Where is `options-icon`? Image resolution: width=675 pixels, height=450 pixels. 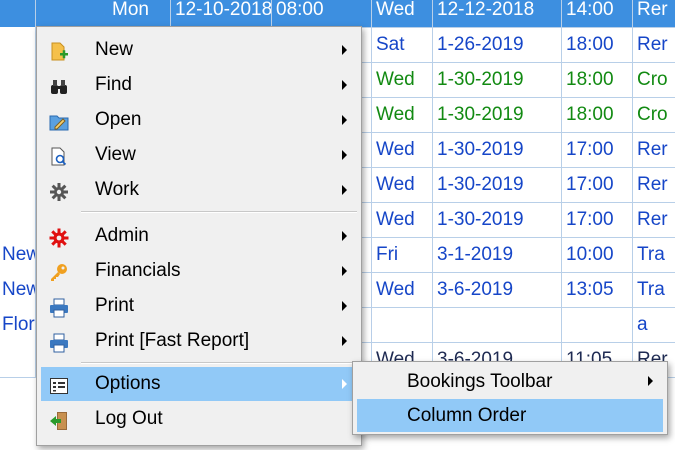 options-icon is located at coordinates (59, 384).